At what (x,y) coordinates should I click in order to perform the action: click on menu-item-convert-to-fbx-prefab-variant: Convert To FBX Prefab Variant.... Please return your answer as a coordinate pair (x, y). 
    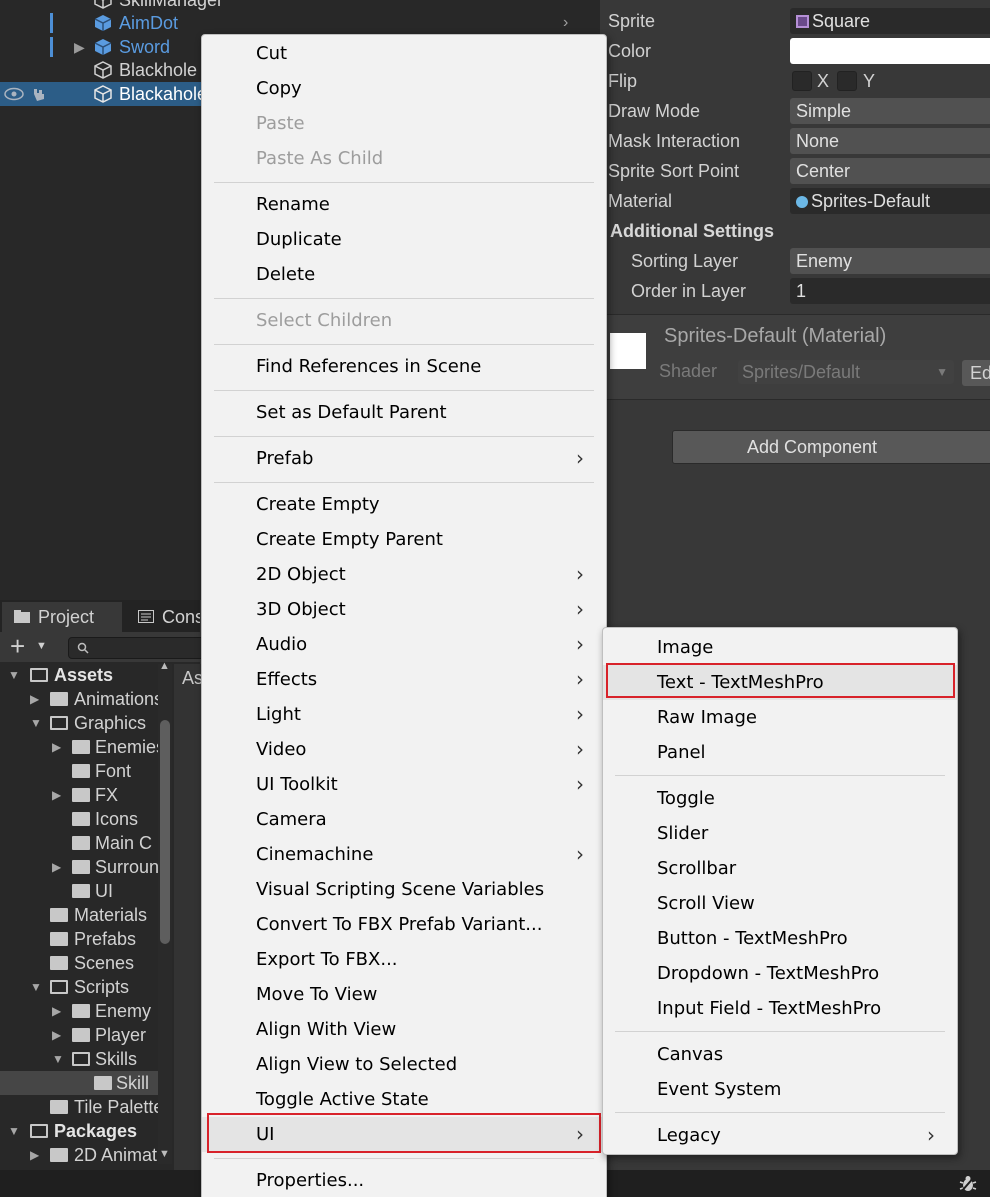
    Looking at the image, I should click on (404, 924).